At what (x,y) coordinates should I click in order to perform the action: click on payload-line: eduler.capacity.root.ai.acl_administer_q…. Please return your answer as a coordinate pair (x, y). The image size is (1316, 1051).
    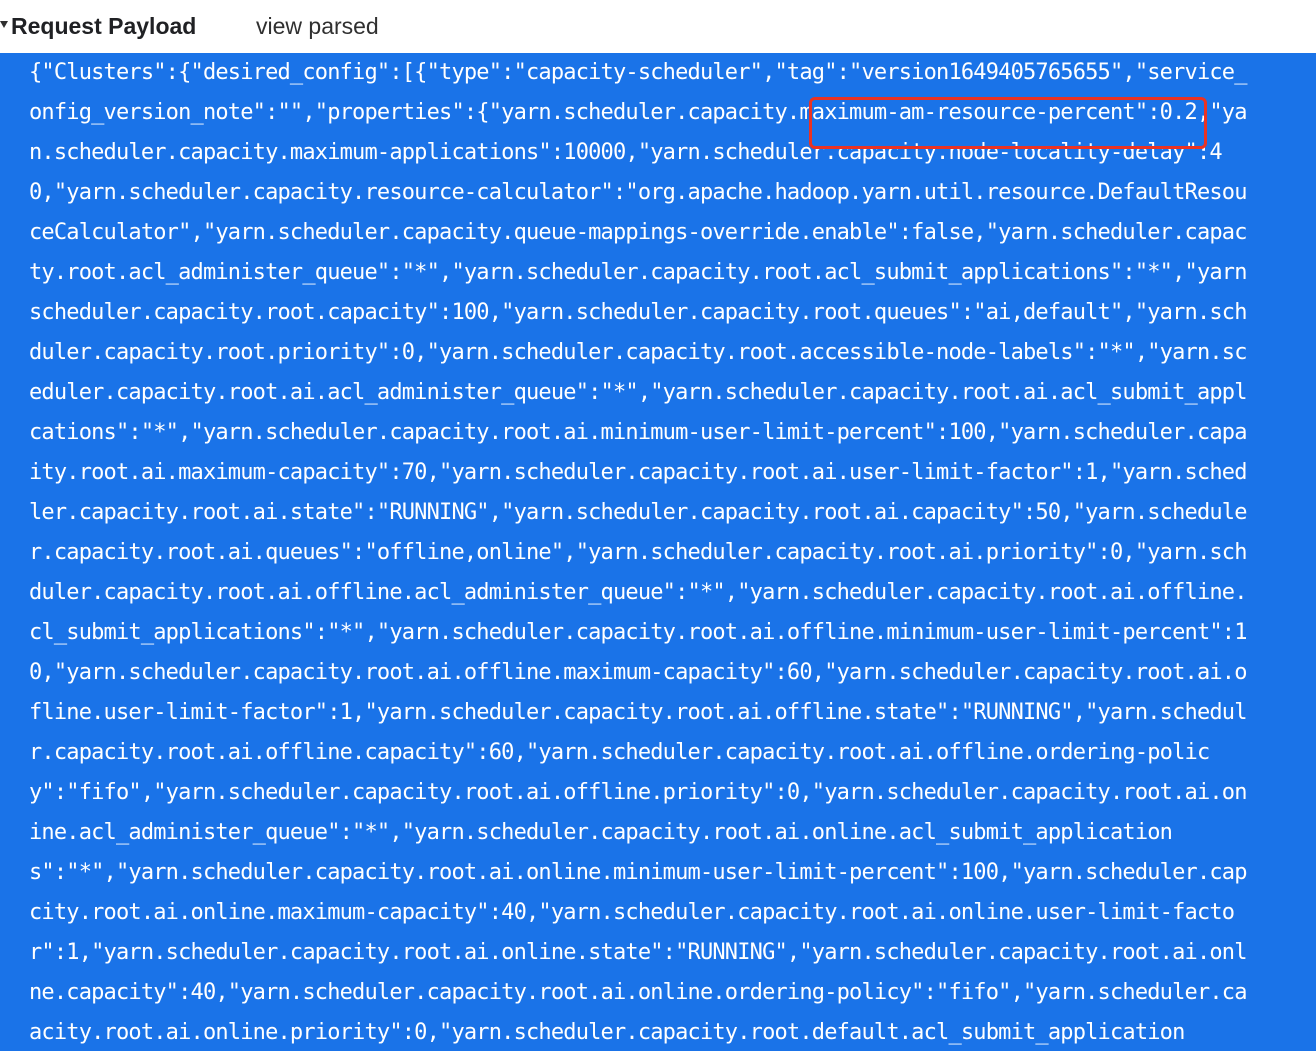
    Looking at the image, I should click on (638, 393).